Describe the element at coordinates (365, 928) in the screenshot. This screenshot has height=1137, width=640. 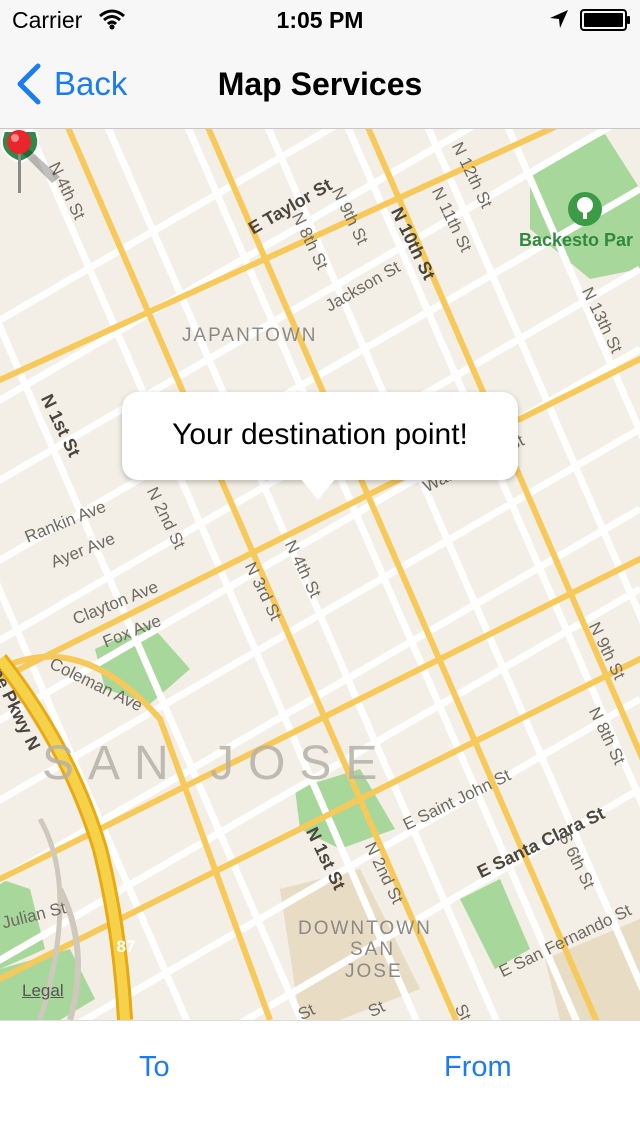
I see `district-label: DOWNTOWN` at that location.